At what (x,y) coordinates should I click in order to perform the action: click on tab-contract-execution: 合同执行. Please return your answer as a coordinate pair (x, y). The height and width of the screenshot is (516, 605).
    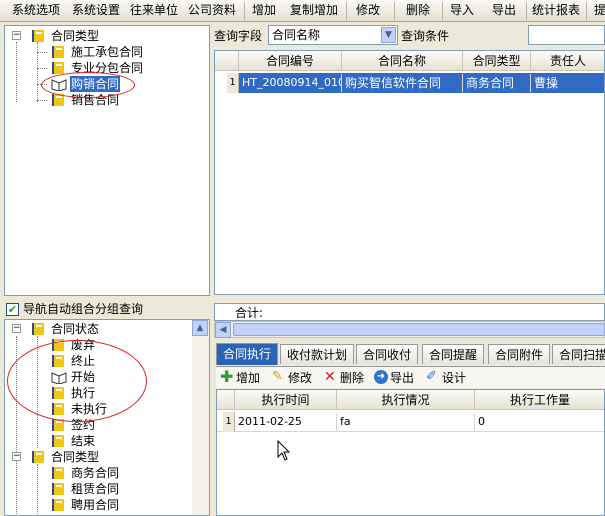
    Looking at the image, I should click on (247, 354).